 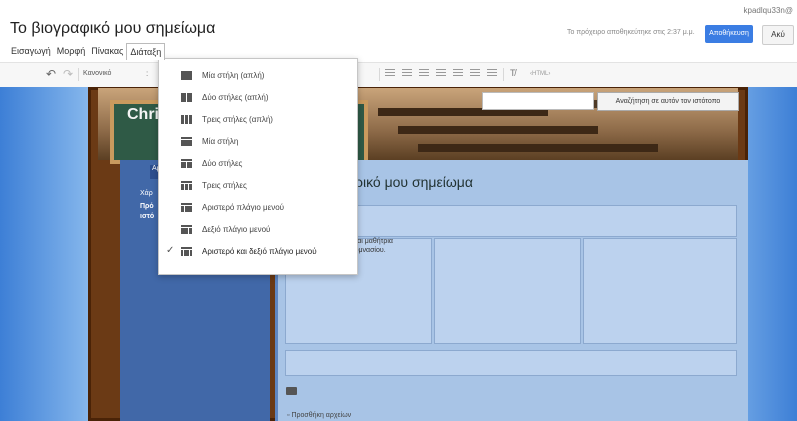 I want to click on layout-option-one-column-simple: Μία στήλη (απλή), so click(x=258, y=76).